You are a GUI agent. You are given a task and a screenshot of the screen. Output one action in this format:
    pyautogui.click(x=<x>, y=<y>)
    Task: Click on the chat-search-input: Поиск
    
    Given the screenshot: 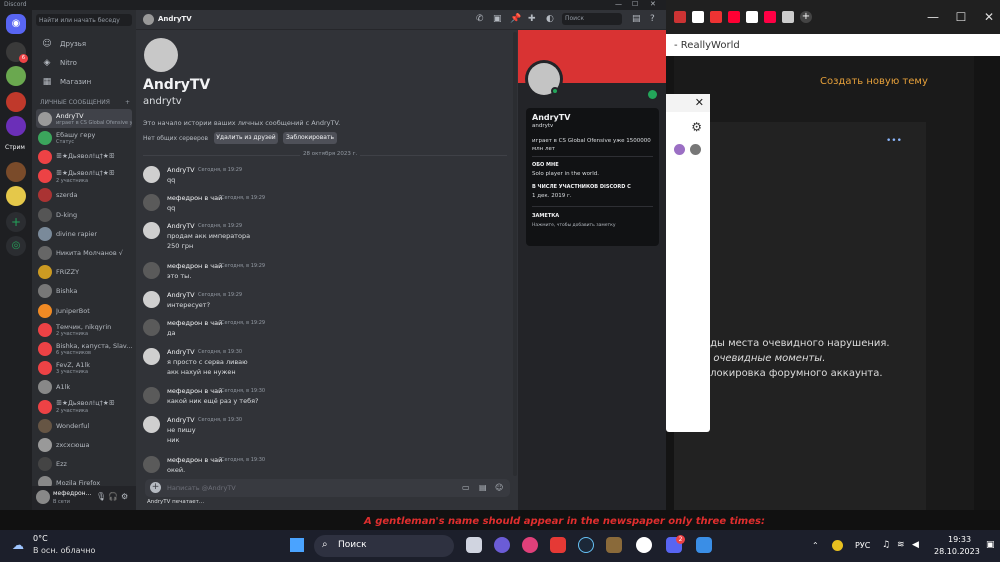 What is the action you would take?
    pyautogui.click(x=592, y=19)
    